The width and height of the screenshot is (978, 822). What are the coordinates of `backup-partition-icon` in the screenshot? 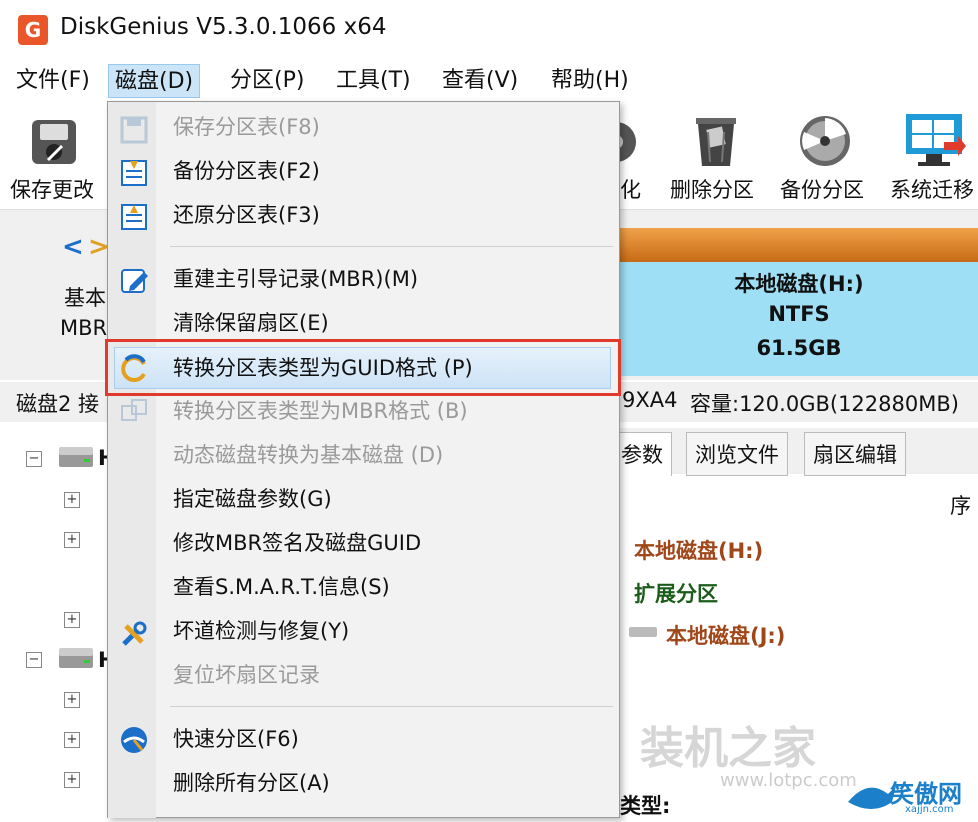 It's located at (825, 141).